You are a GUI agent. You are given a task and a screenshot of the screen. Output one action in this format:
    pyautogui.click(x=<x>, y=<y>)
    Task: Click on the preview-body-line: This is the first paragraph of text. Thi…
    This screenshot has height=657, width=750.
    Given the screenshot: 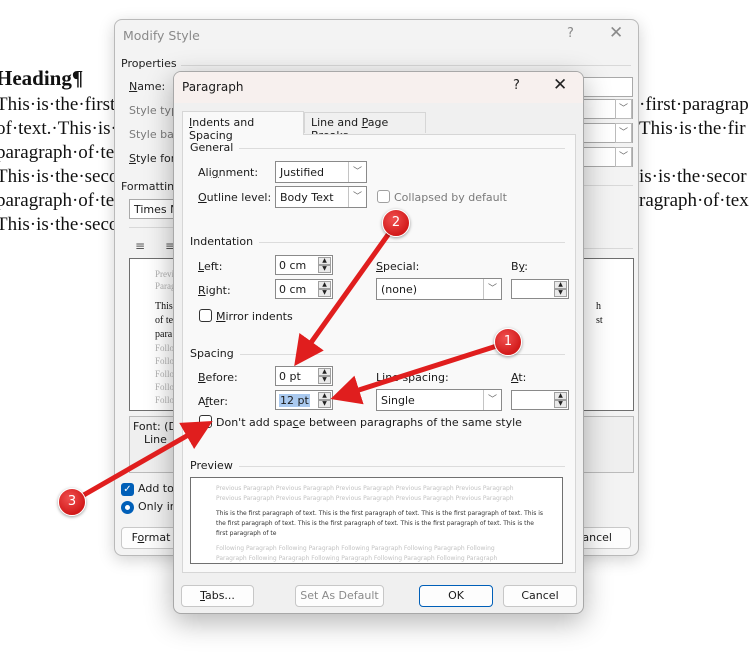 What is the action you would take?
    pyautogui.click(x=380, y=513)
    